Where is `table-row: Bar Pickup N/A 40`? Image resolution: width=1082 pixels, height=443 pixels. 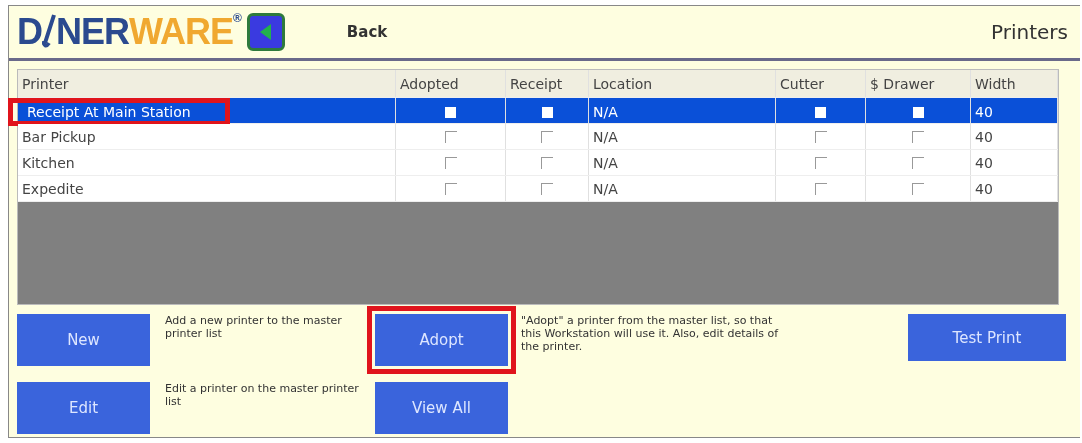 table-row: Bar Pickup N/A 40 is located at coordinates (538, 137).